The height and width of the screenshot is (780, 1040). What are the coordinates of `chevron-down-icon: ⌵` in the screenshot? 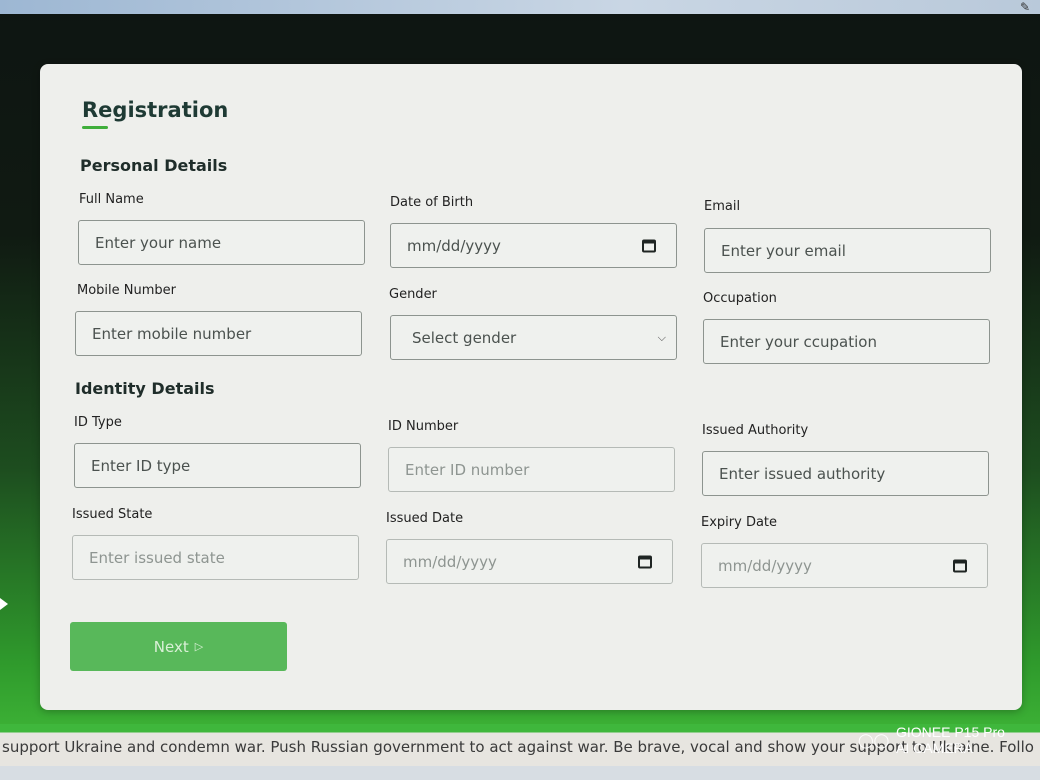 It's located at (661, 337).